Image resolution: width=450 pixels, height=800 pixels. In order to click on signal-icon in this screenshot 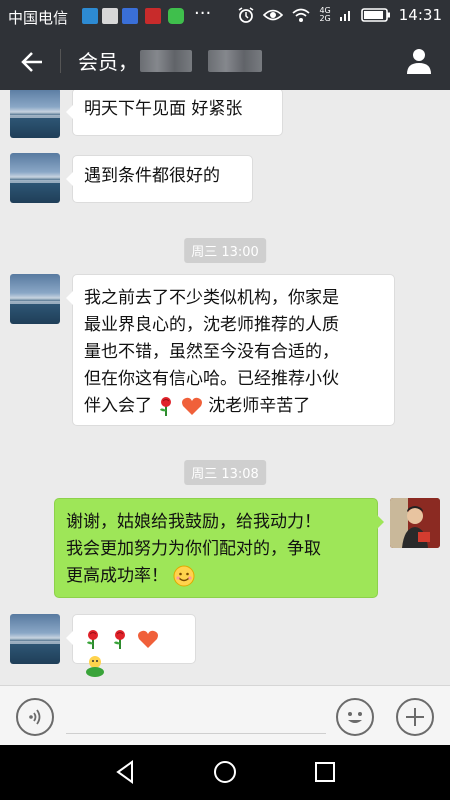, I will do `click(344, 16)`.